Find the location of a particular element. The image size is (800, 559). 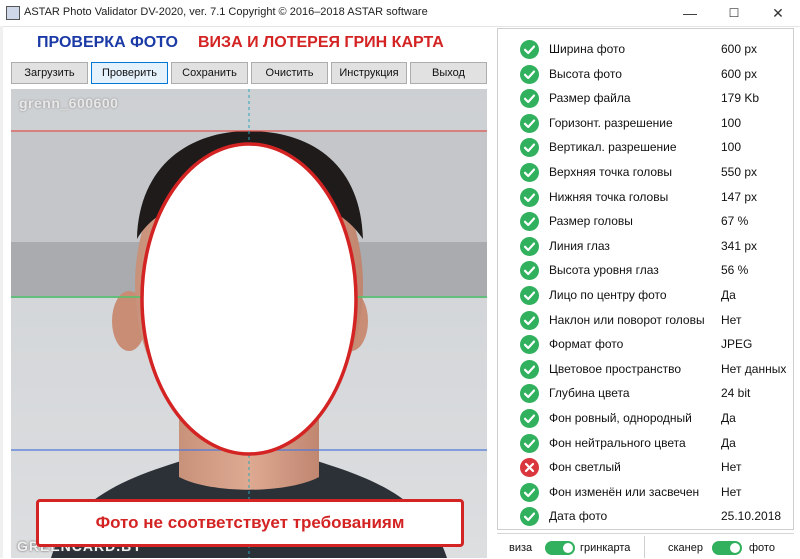

check-row: Высота уровня глаз 56 % is located at coordinates (646, 270).